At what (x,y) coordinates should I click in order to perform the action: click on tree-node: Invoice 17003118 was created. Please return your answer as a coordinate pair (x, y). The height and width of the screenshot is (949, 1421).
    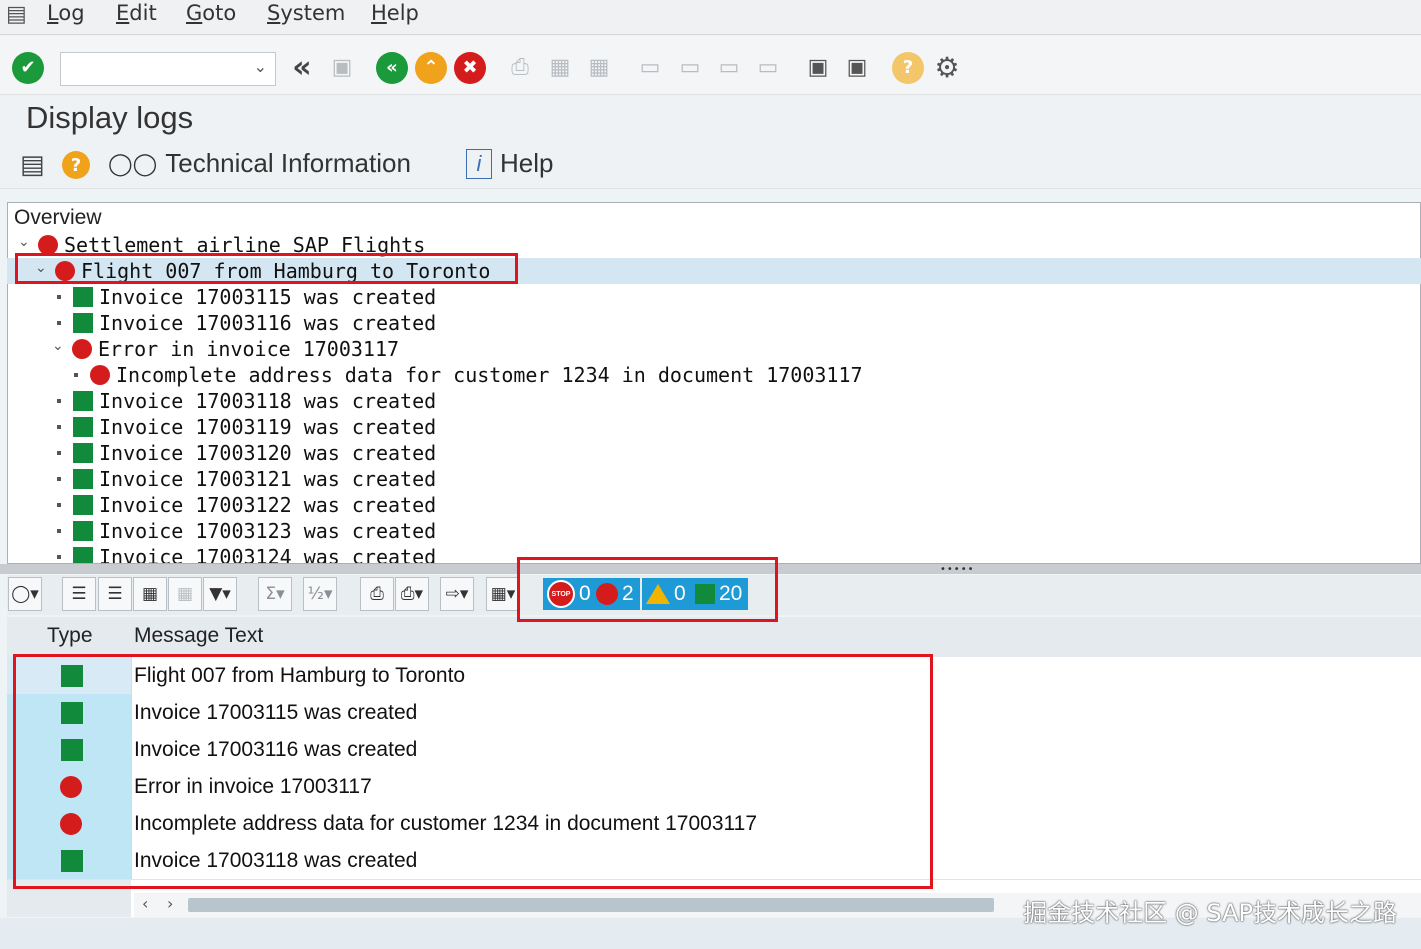
    Looking at the image, I should click on (714, 401).